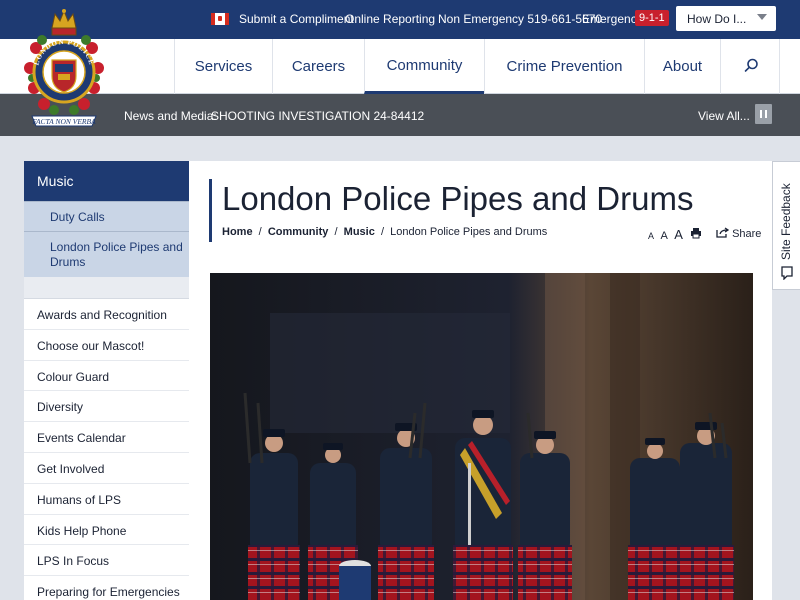  Describe the element at coordinates (106, 345) in the screenshot. I see `sidebar-item-mascot: Choose our Mascot!` at that location.